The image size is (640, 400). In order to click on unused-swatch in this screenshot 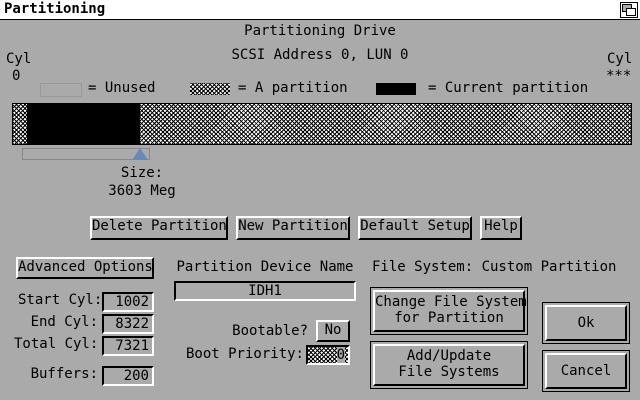, I will do `click(61, 90)`.